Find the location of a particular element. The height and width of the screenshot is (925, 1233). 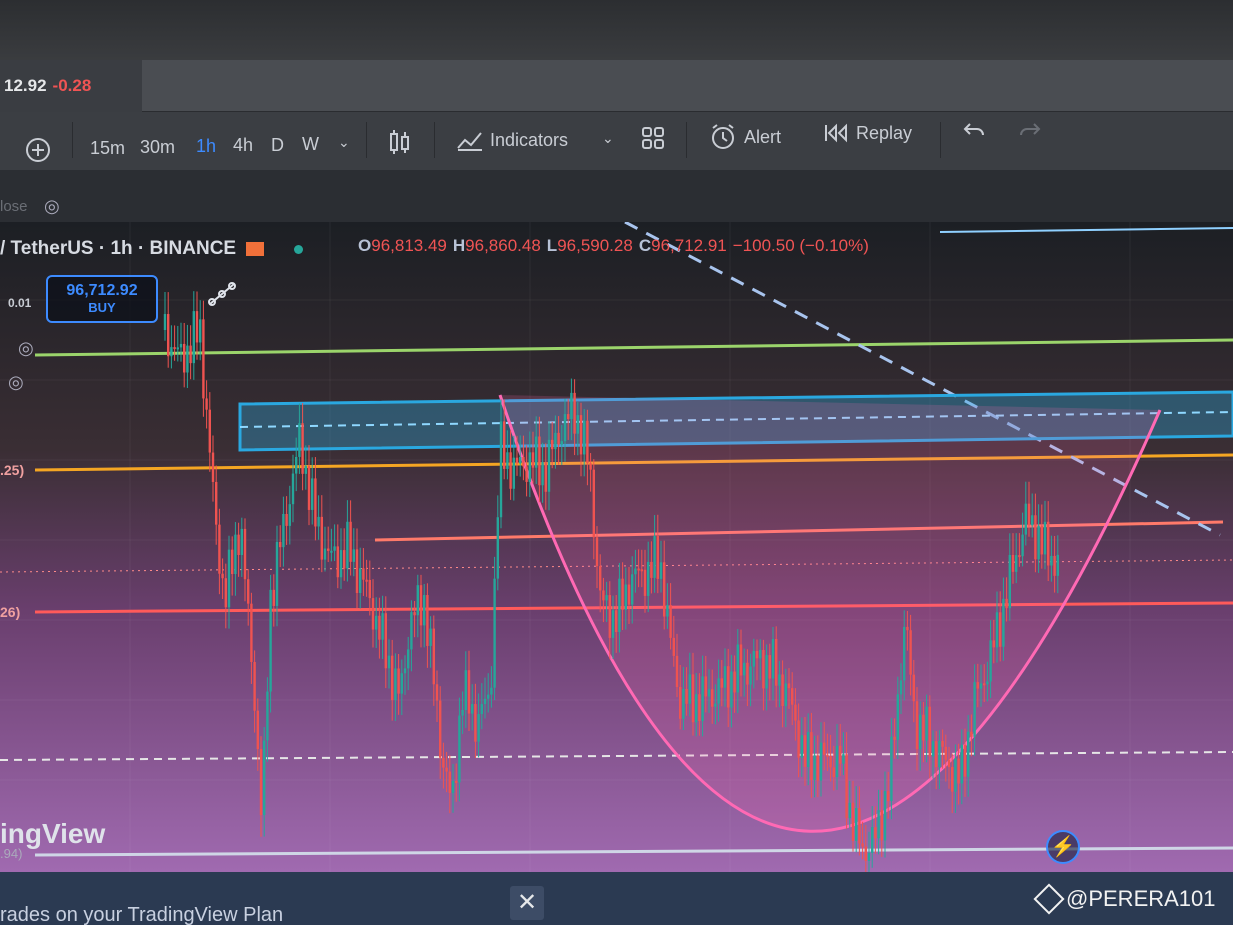

monitor-bezel is located at coordinates (616, 30).